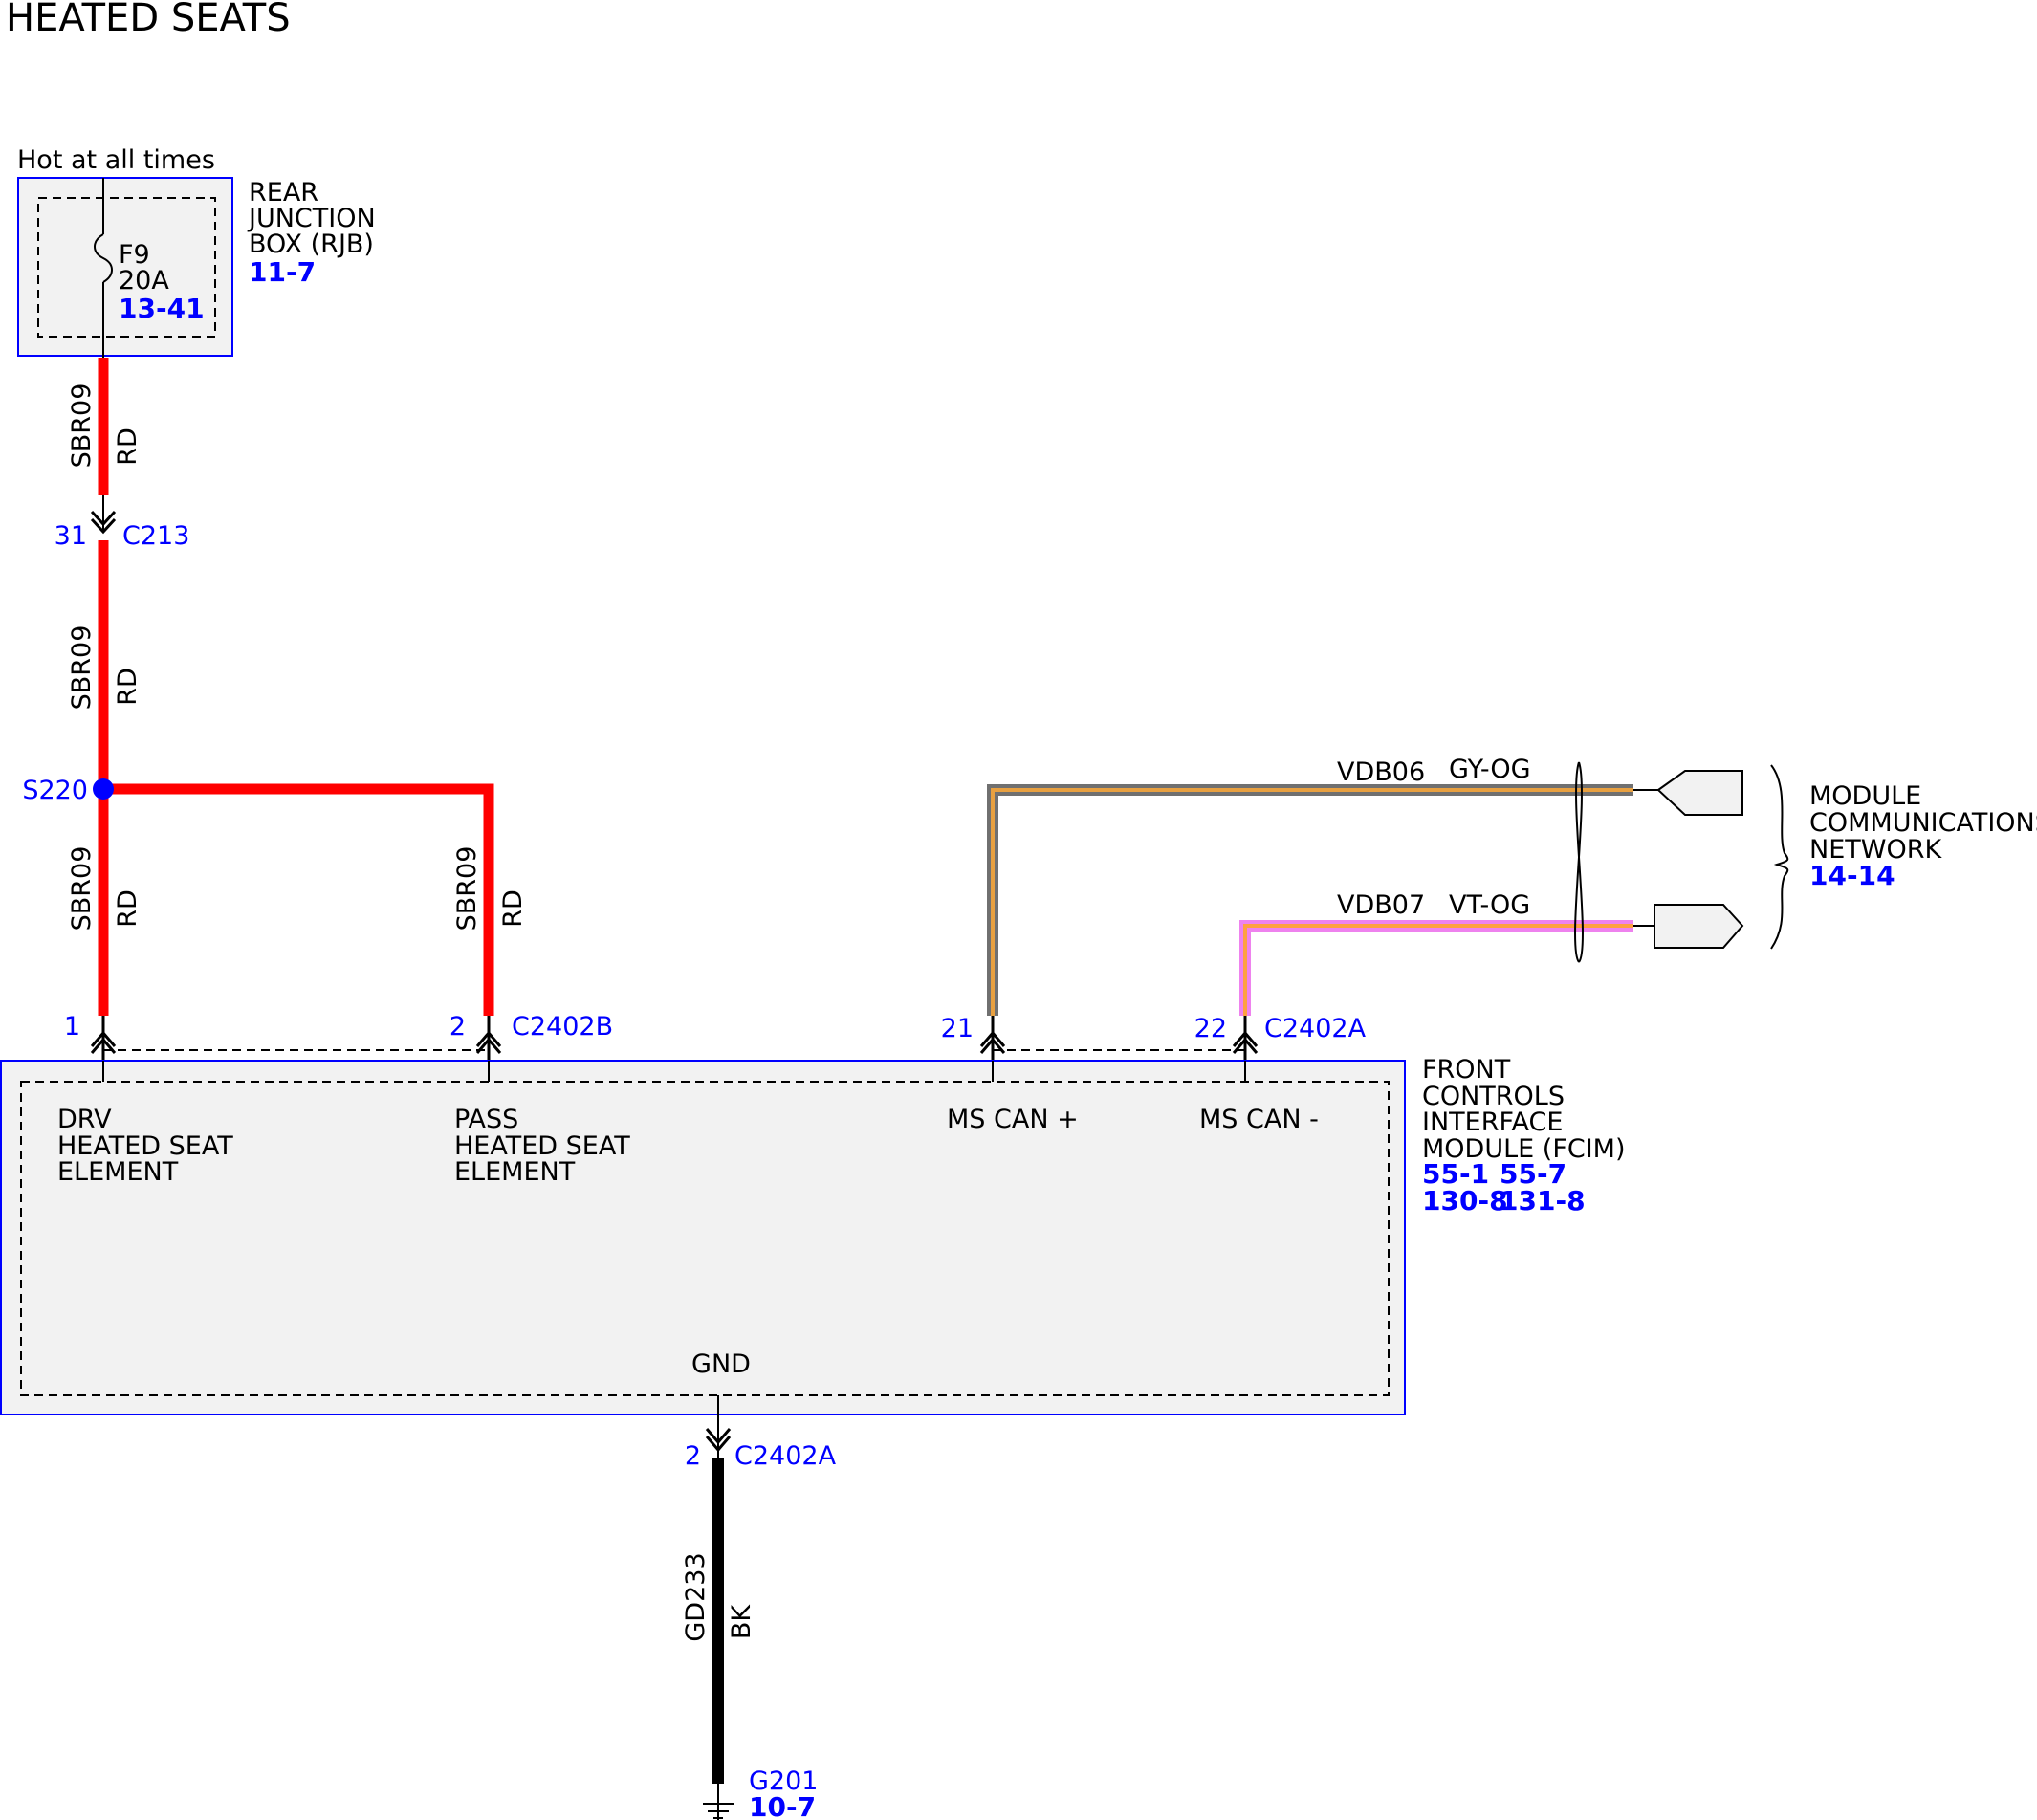 This screenshot has height=1820, width=2037. I want to click on pin-21-number: 21, so click(957, 1028).